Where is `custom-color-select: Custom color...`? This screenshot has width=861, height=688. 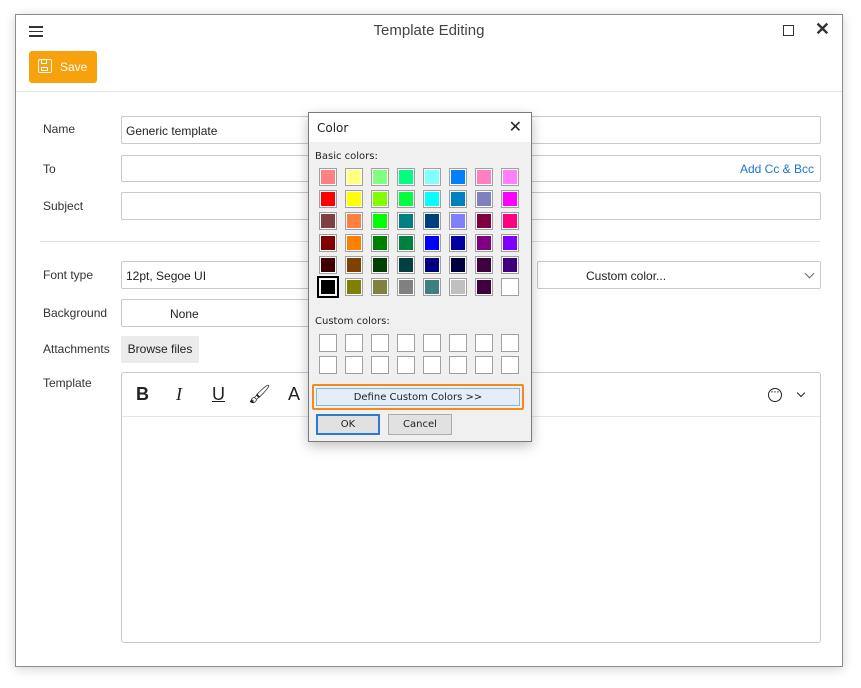 custom-color-select: Custom color... is located at coordinates (679, 275).